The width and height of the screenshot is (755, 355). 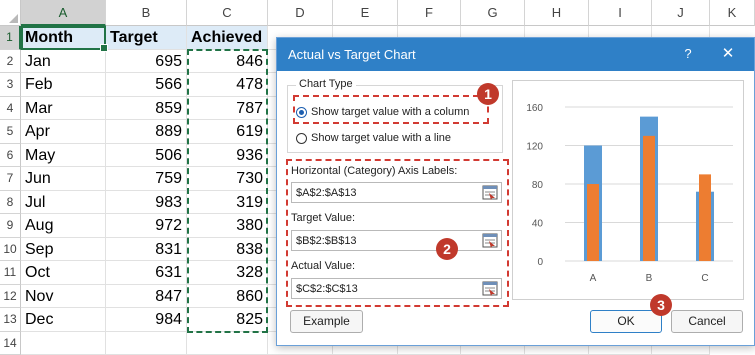 I want to click on table-cell: 889, so click(x=146, y=132).